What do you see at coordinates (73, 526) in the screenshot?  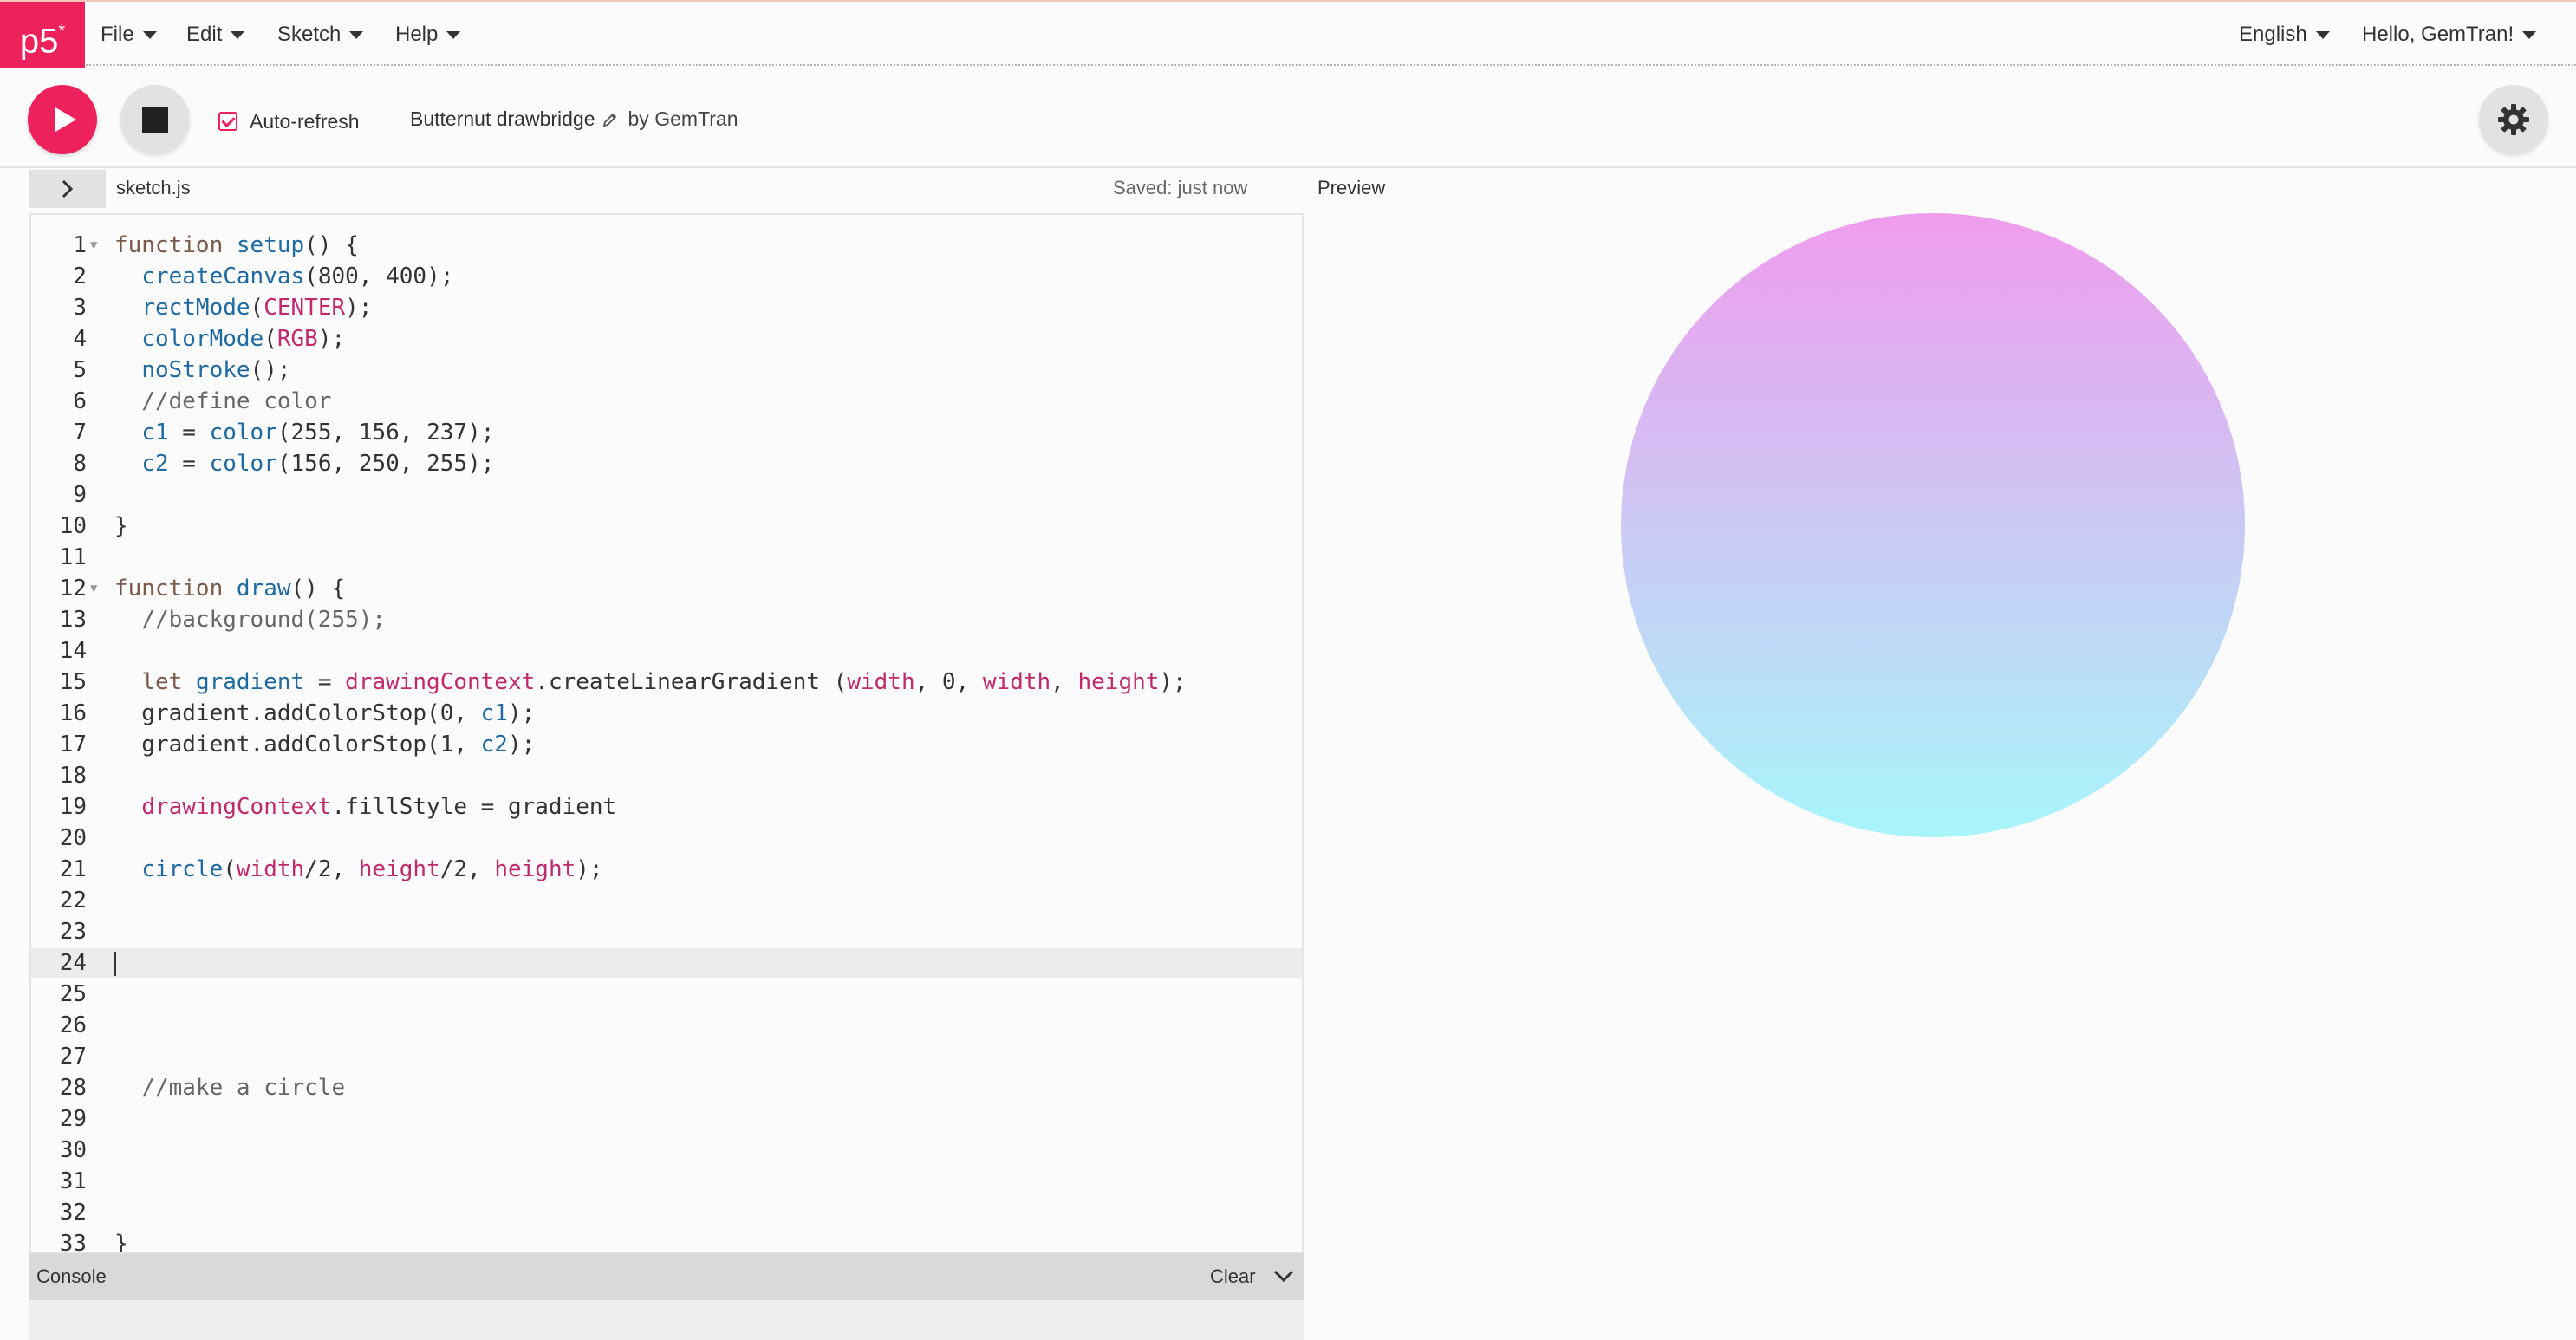 I see `line-number: 10` at bounding box center [73, 526].